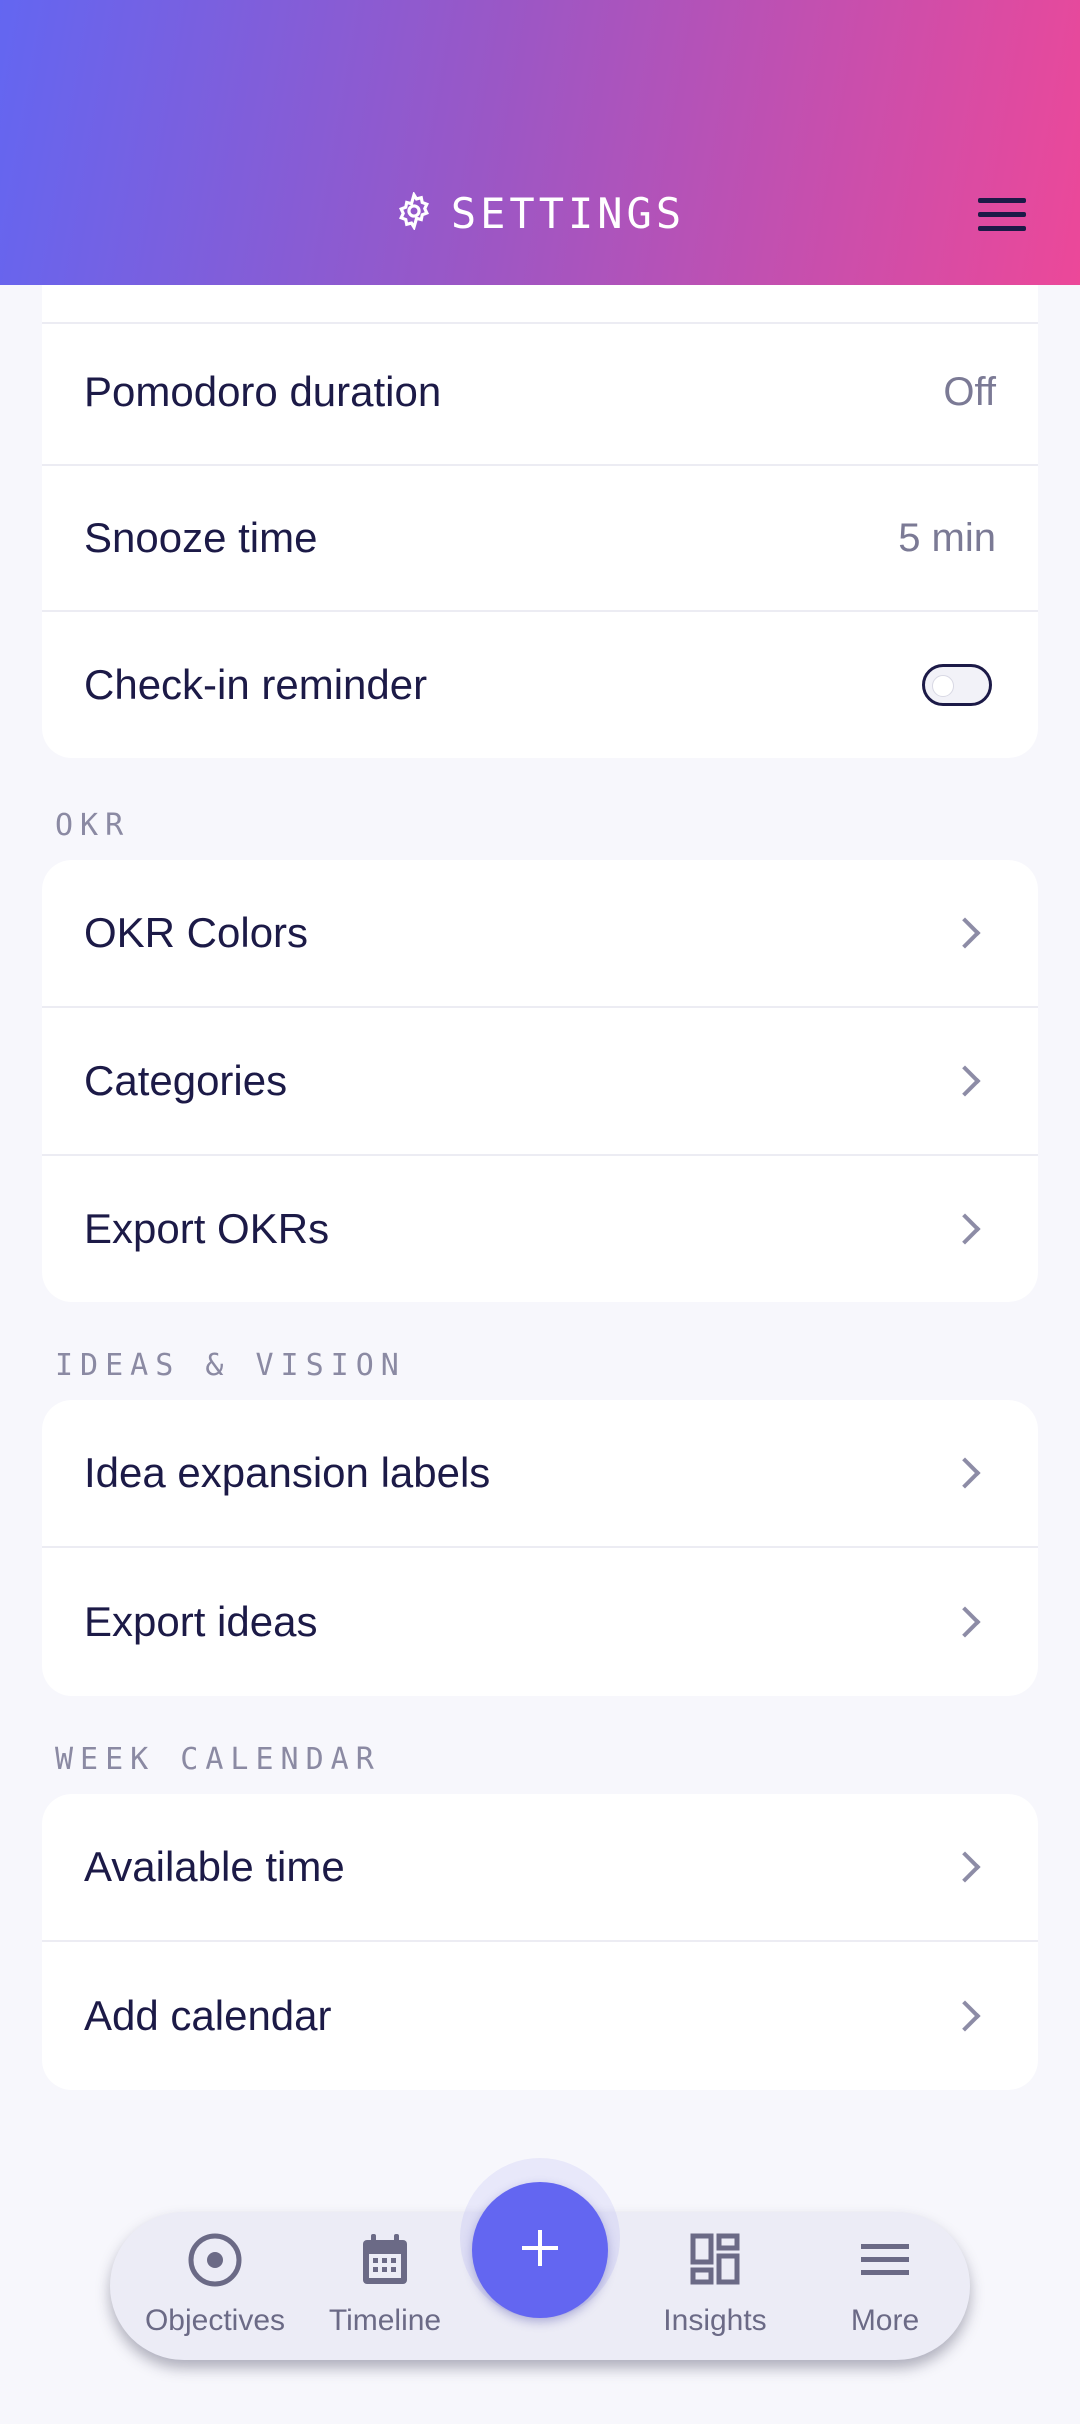 This screenshot has width=1080, height=2424. Describe the element at coordinates (287, 1472) in the screenshot. I see `row-label: Idea expansion labels` at that location.